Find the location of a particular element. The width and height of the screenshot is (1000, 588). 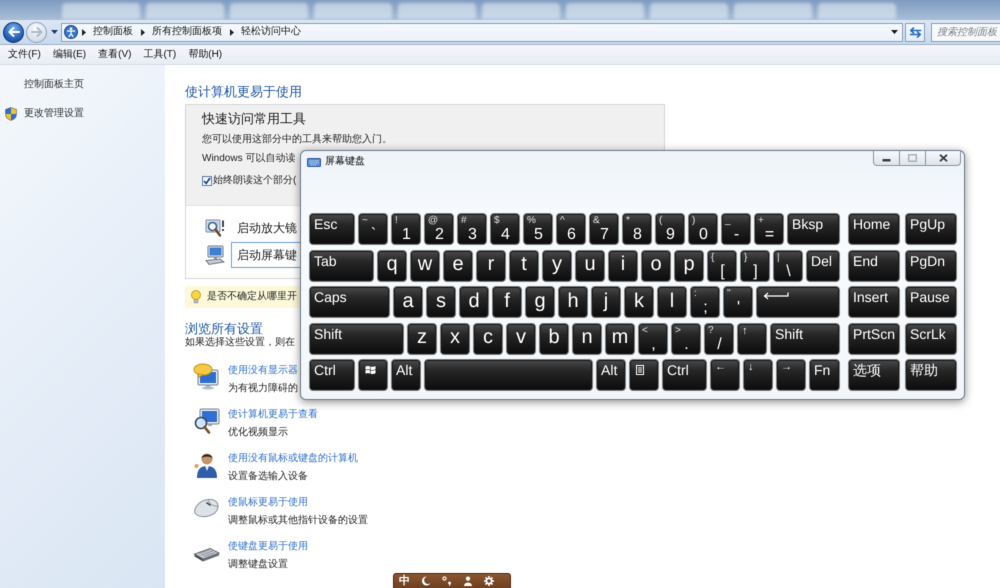

keyboard-key: ← is located at coordinates (725, 375).